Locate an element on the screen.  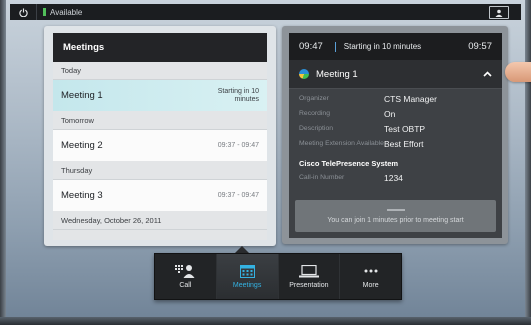
detail-label: Recording is located at coordinates (314, 113).